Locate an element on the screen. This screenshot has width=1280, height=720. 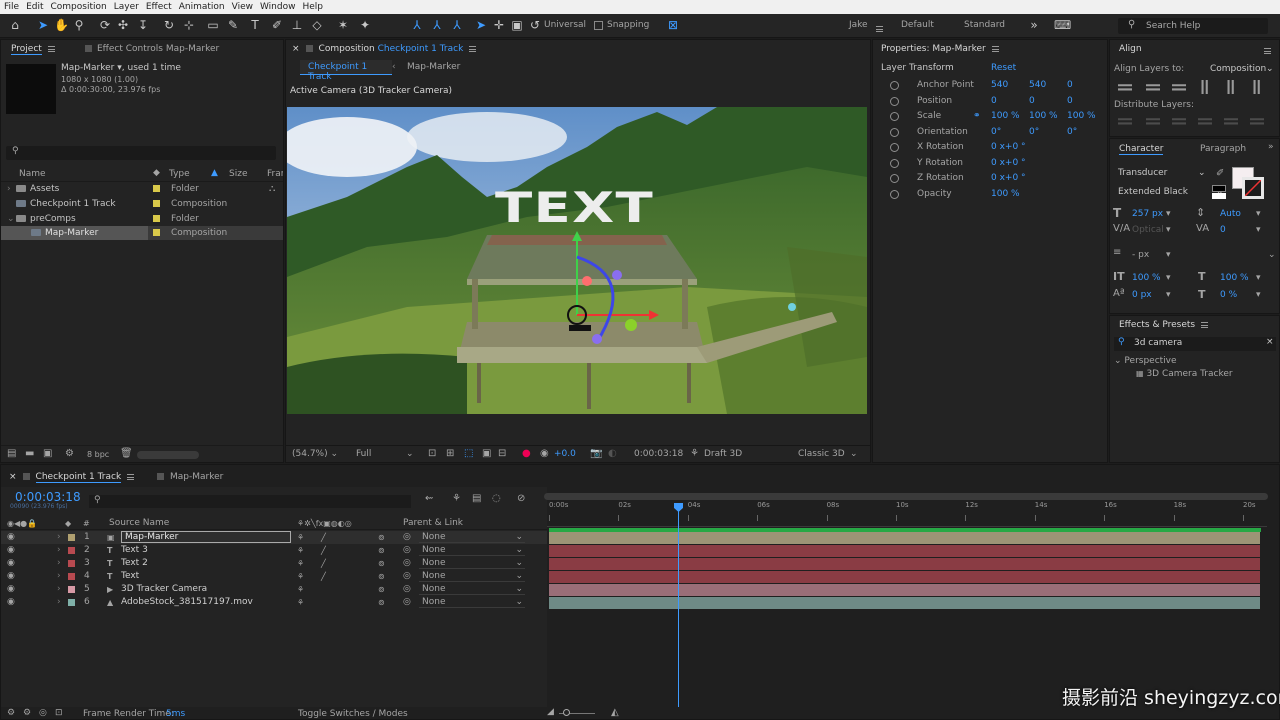
workspace-default: Default is located at coordinates (917, 25).